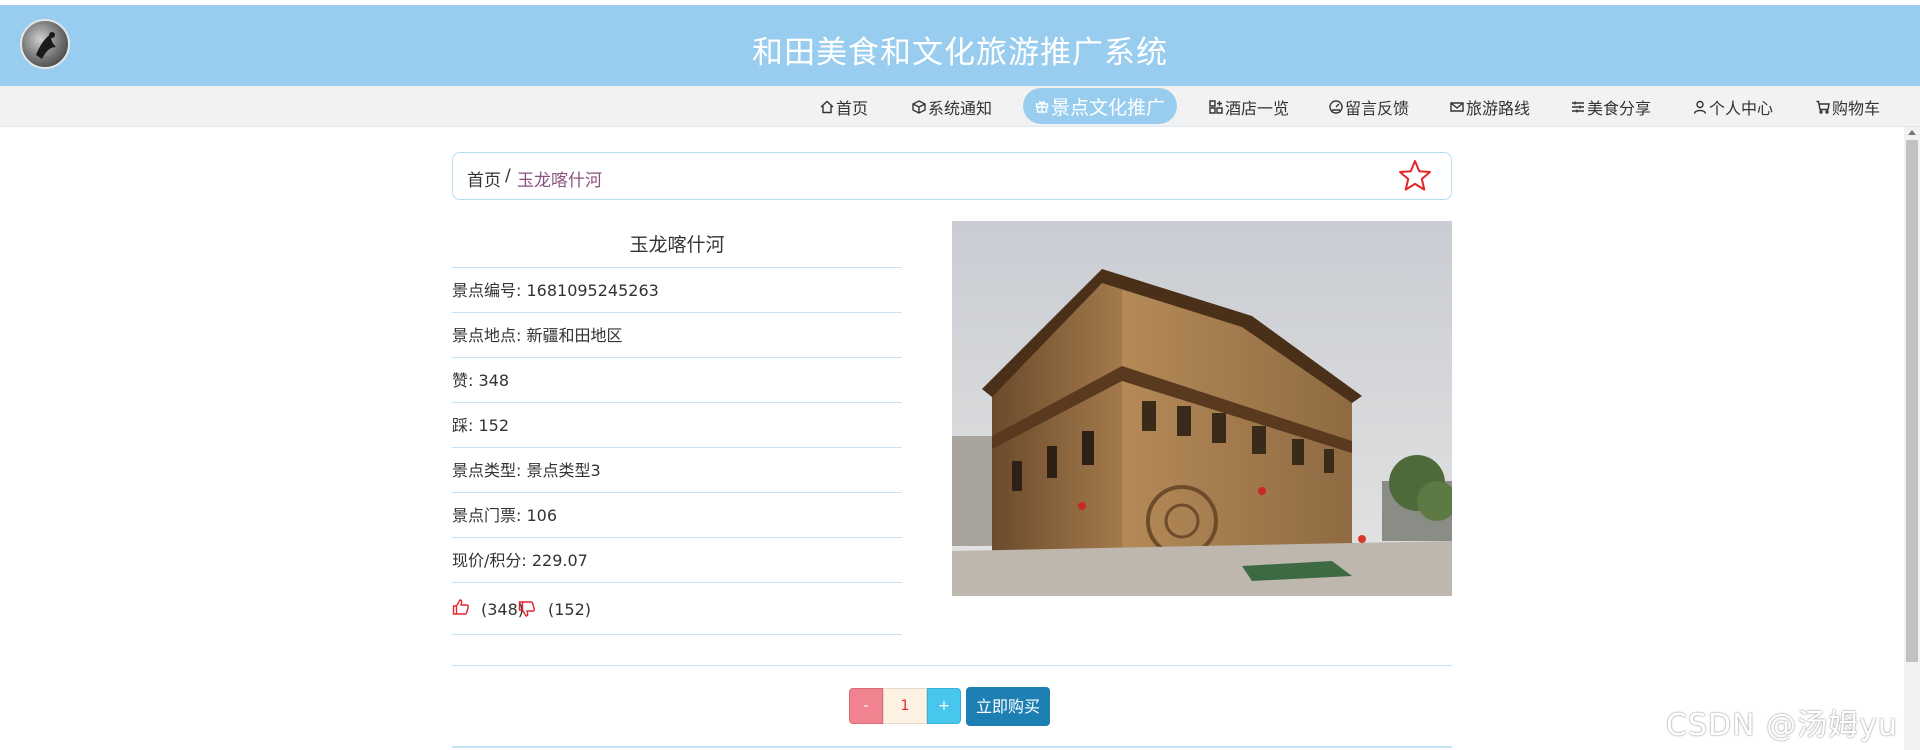  Describe the element at coordinates (1912, 132) in the screenshot. I see `scroll-up-arrow-icon` at that location.